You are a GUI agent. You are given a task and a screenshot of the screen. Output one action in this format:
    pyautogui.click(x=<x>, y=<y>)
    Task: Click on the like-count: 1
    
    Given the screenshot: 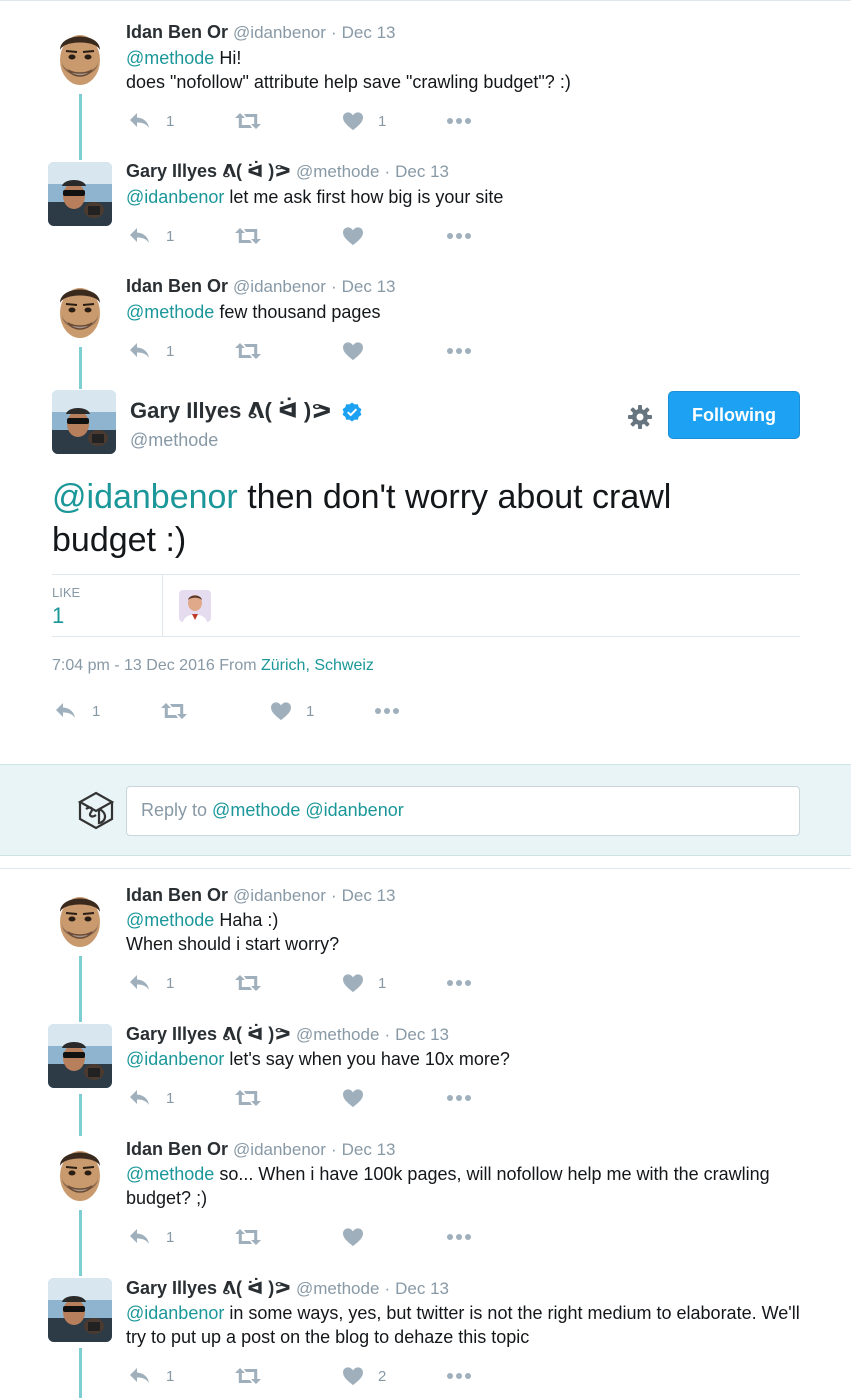 What is the action you would take?
    pyautogui.click(x=382, y=983)
    